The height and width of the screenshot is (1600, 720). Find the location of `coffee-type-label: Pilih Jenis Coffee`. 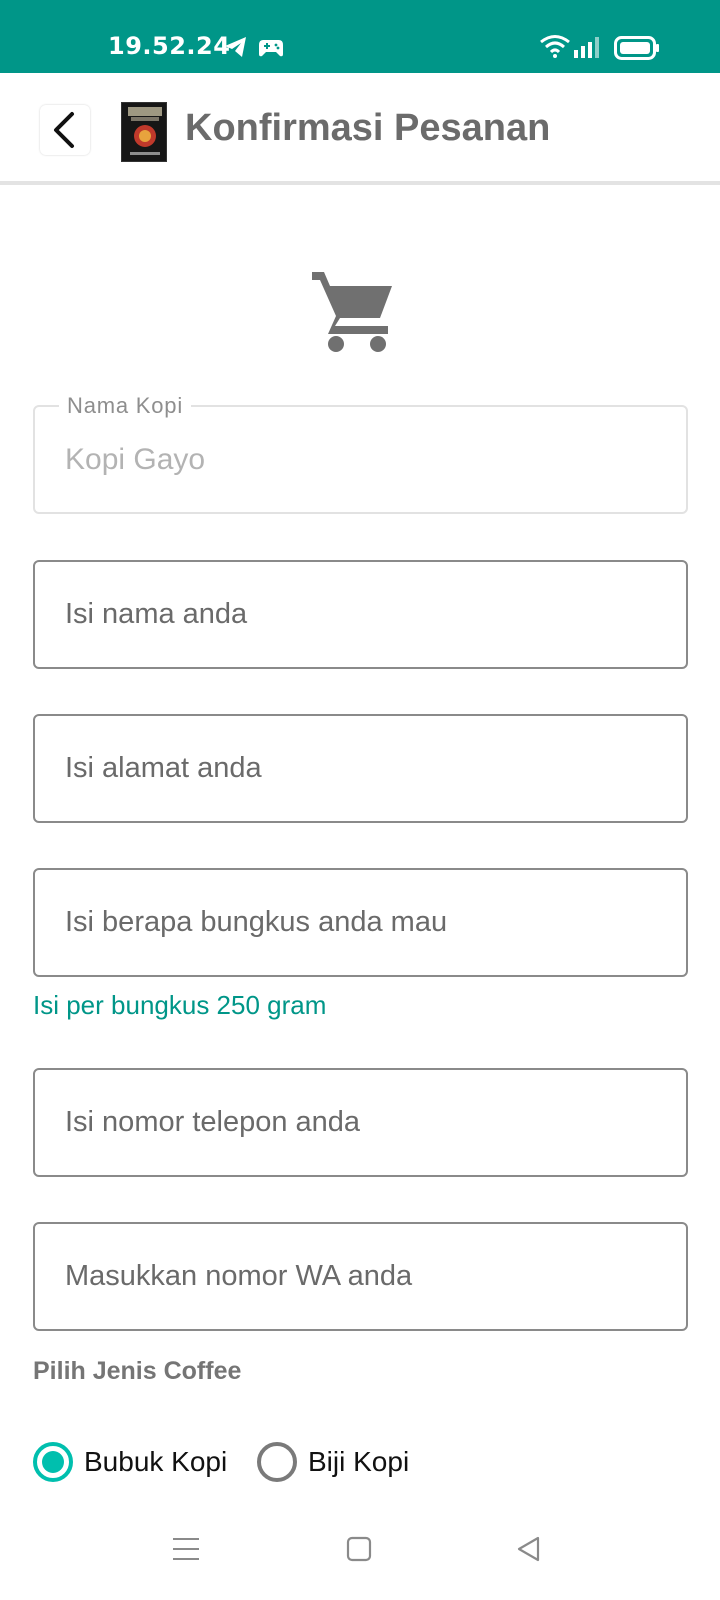

coffee-type-label: Pilih Jenis Coffee is located at coordinates (137, 1371).